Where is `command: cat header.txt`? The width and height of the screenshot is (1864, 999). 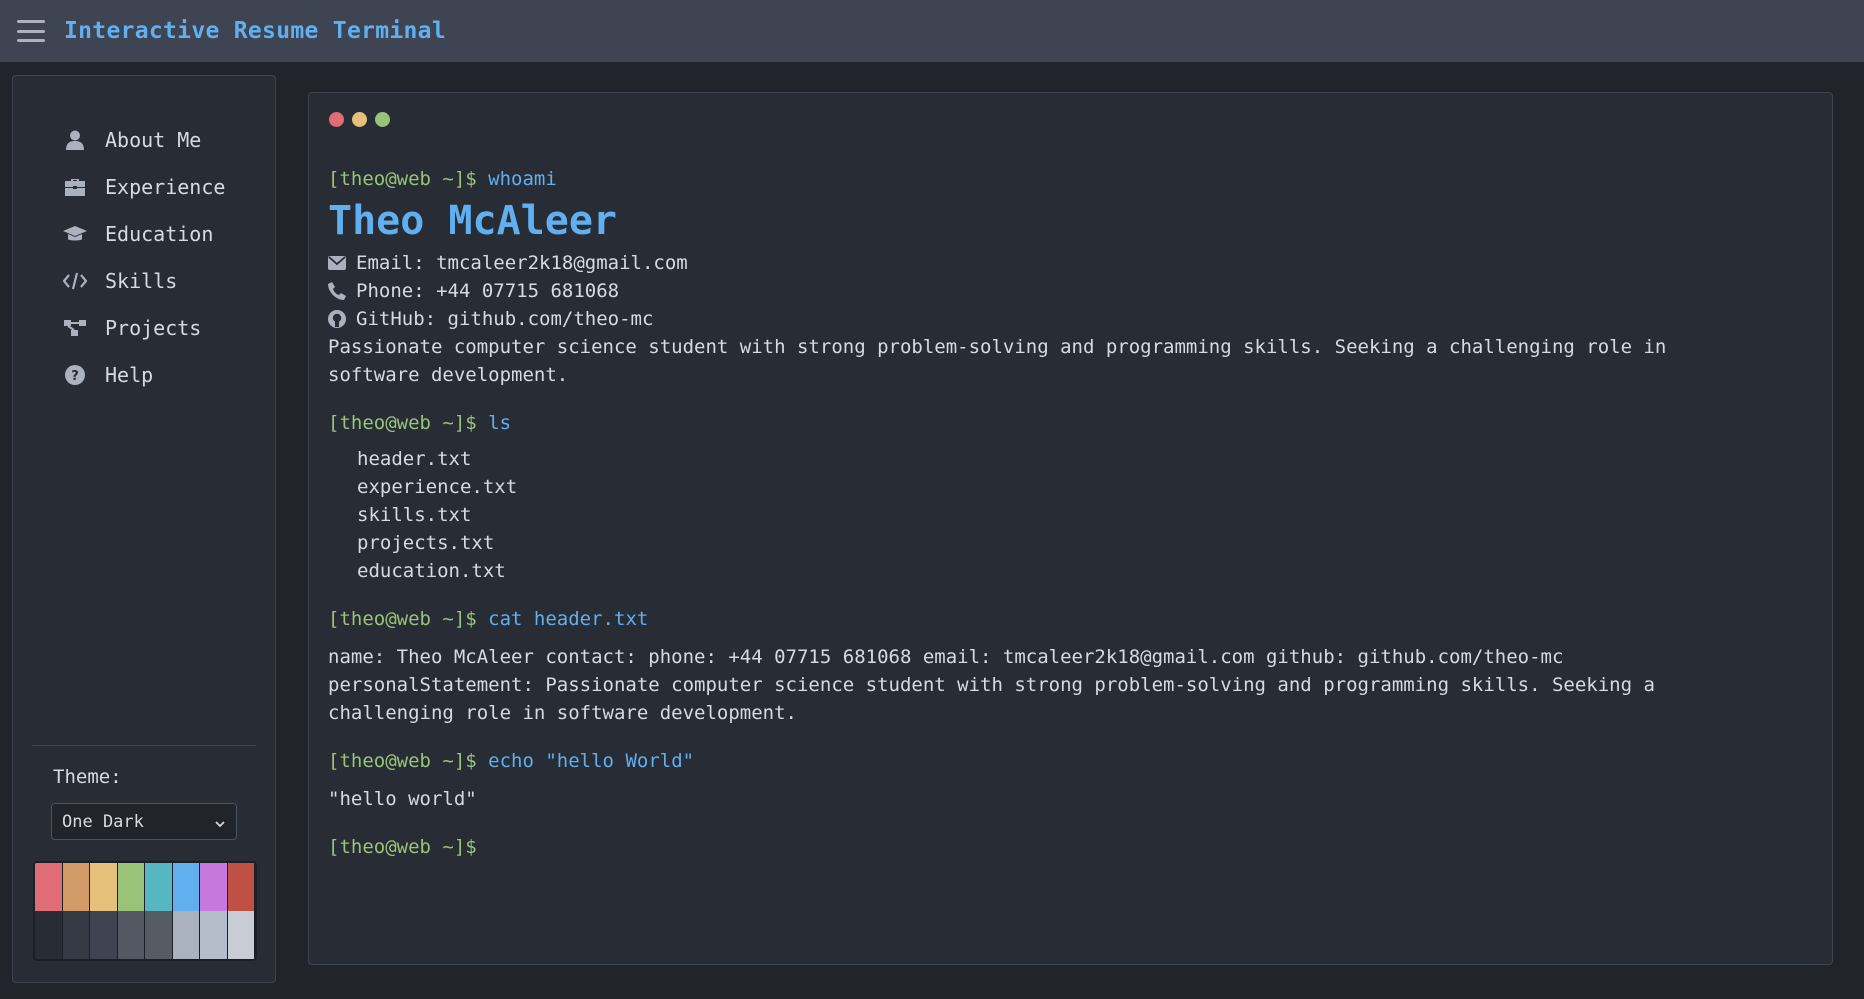 command: cat header.txt is located at coordinates (568, 619).